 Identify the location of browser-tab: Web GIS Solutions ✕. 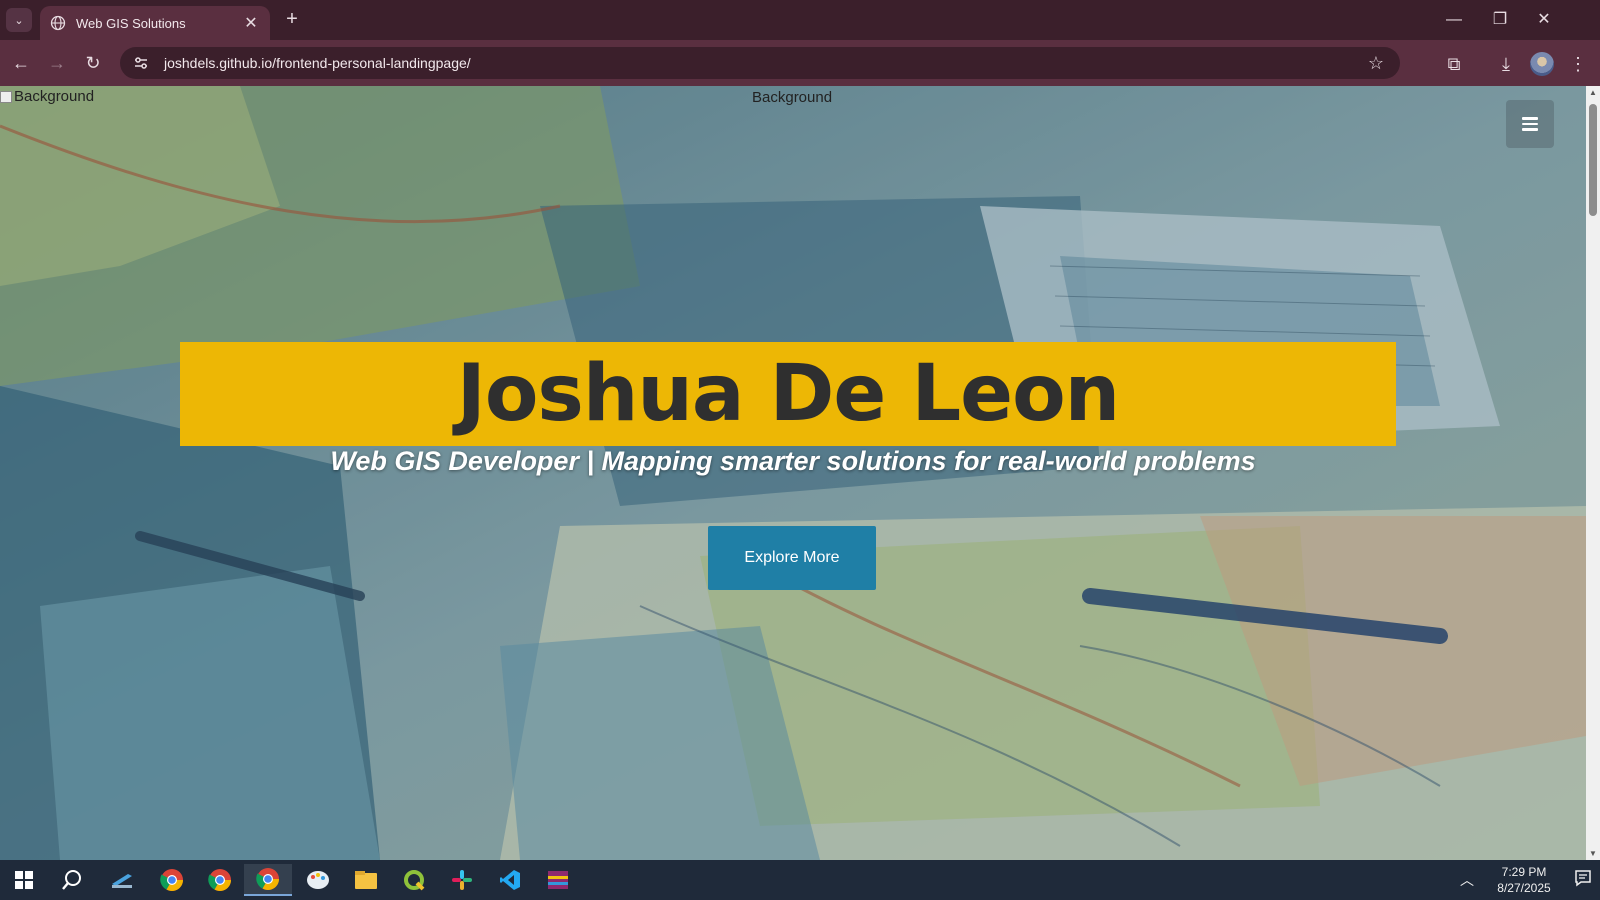
(155, 23).